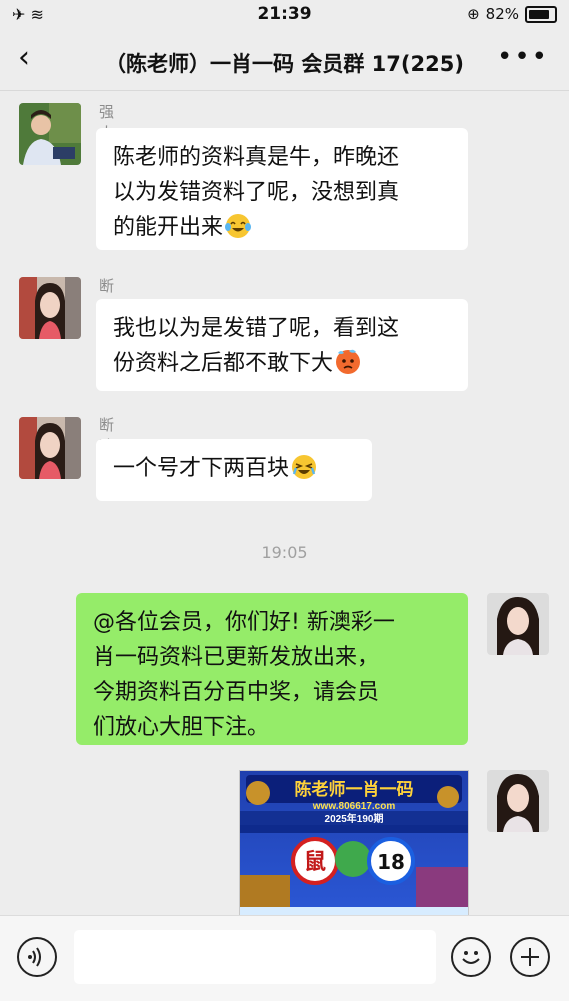  What do you see at coordinates (181, 727) in the screenshot?
I see `message-line: 们放心大胆下注。` at bounding box center [181, 727].